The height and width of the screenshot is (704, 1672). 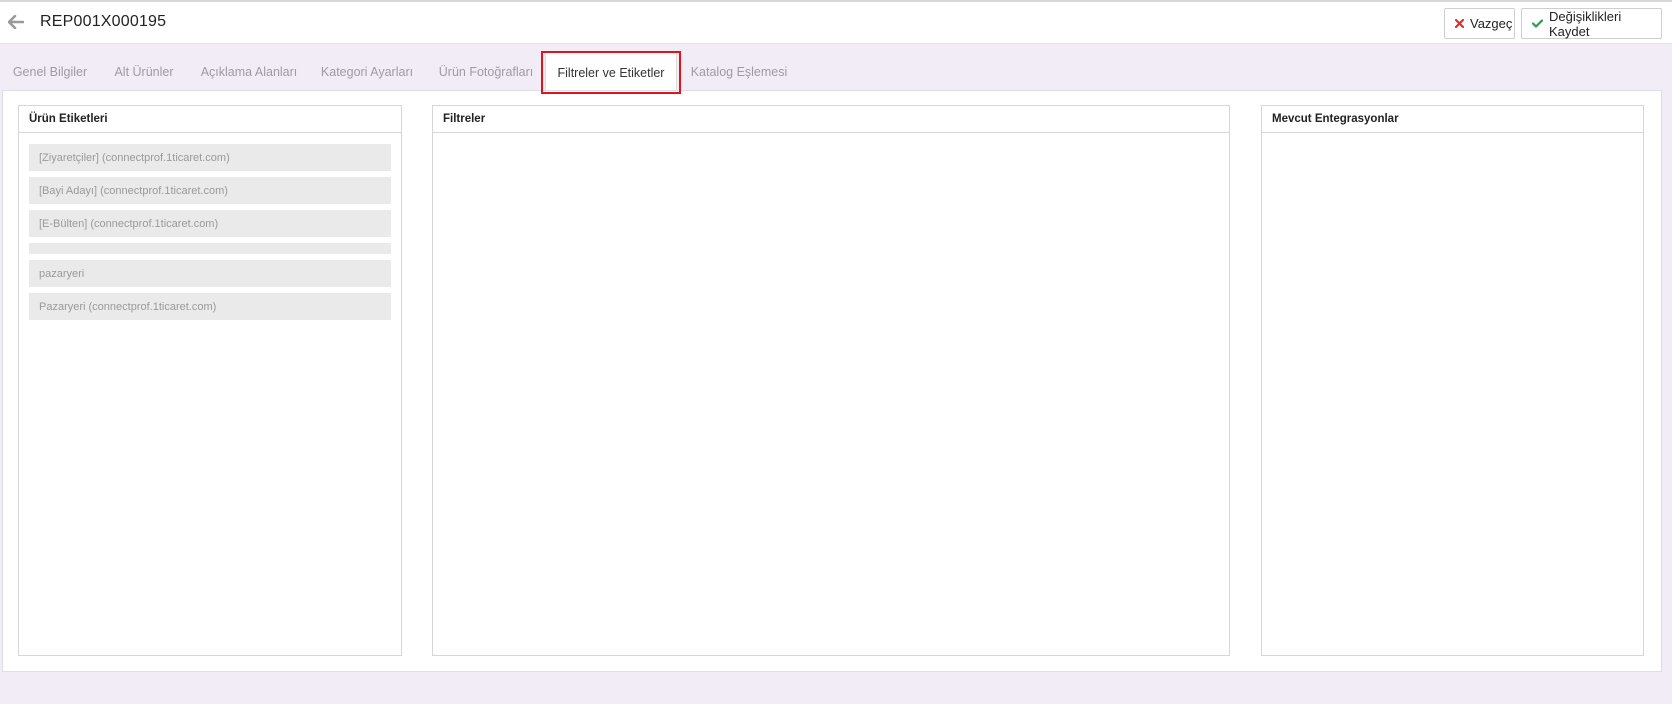 What do you see at coordinates (367, 72) in the screenshot?
I see `tab-kategori-ayarlari: Kategori Ayarları` at bounding box center [367, 72].